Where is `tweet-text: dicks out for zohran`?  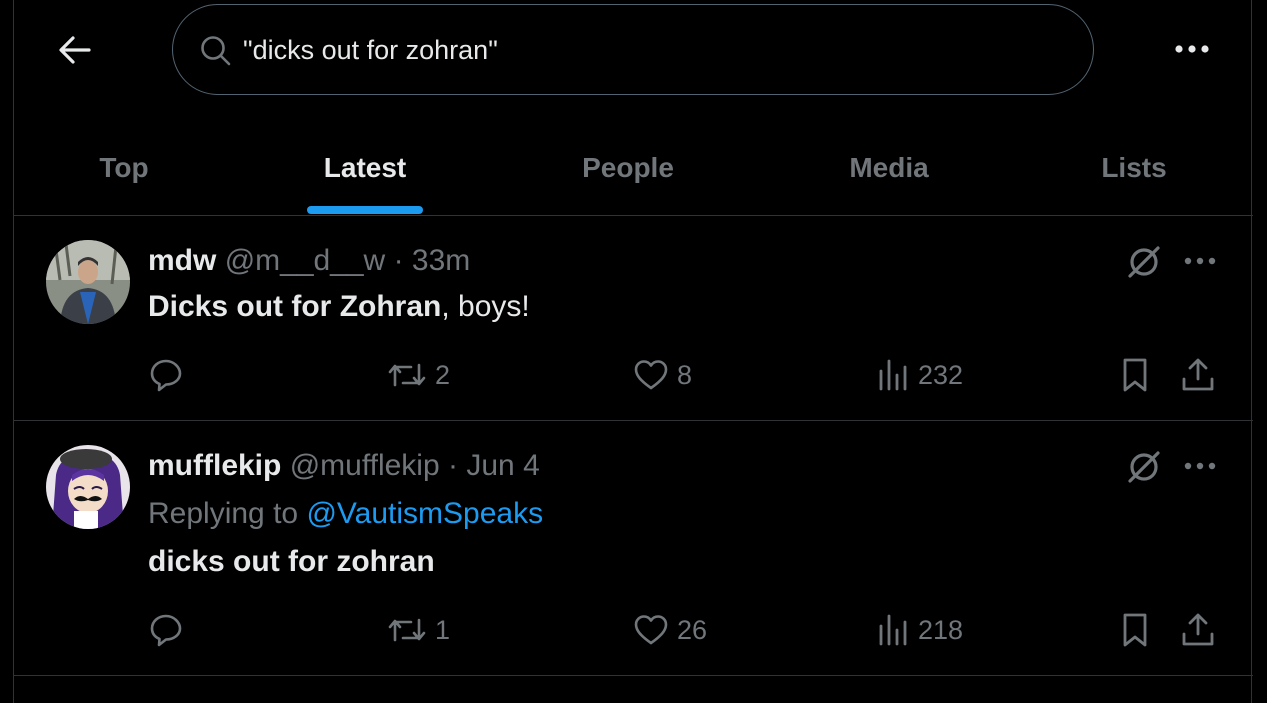 tweet-text: dicks out for zohran is located at coordinates (291, 562).